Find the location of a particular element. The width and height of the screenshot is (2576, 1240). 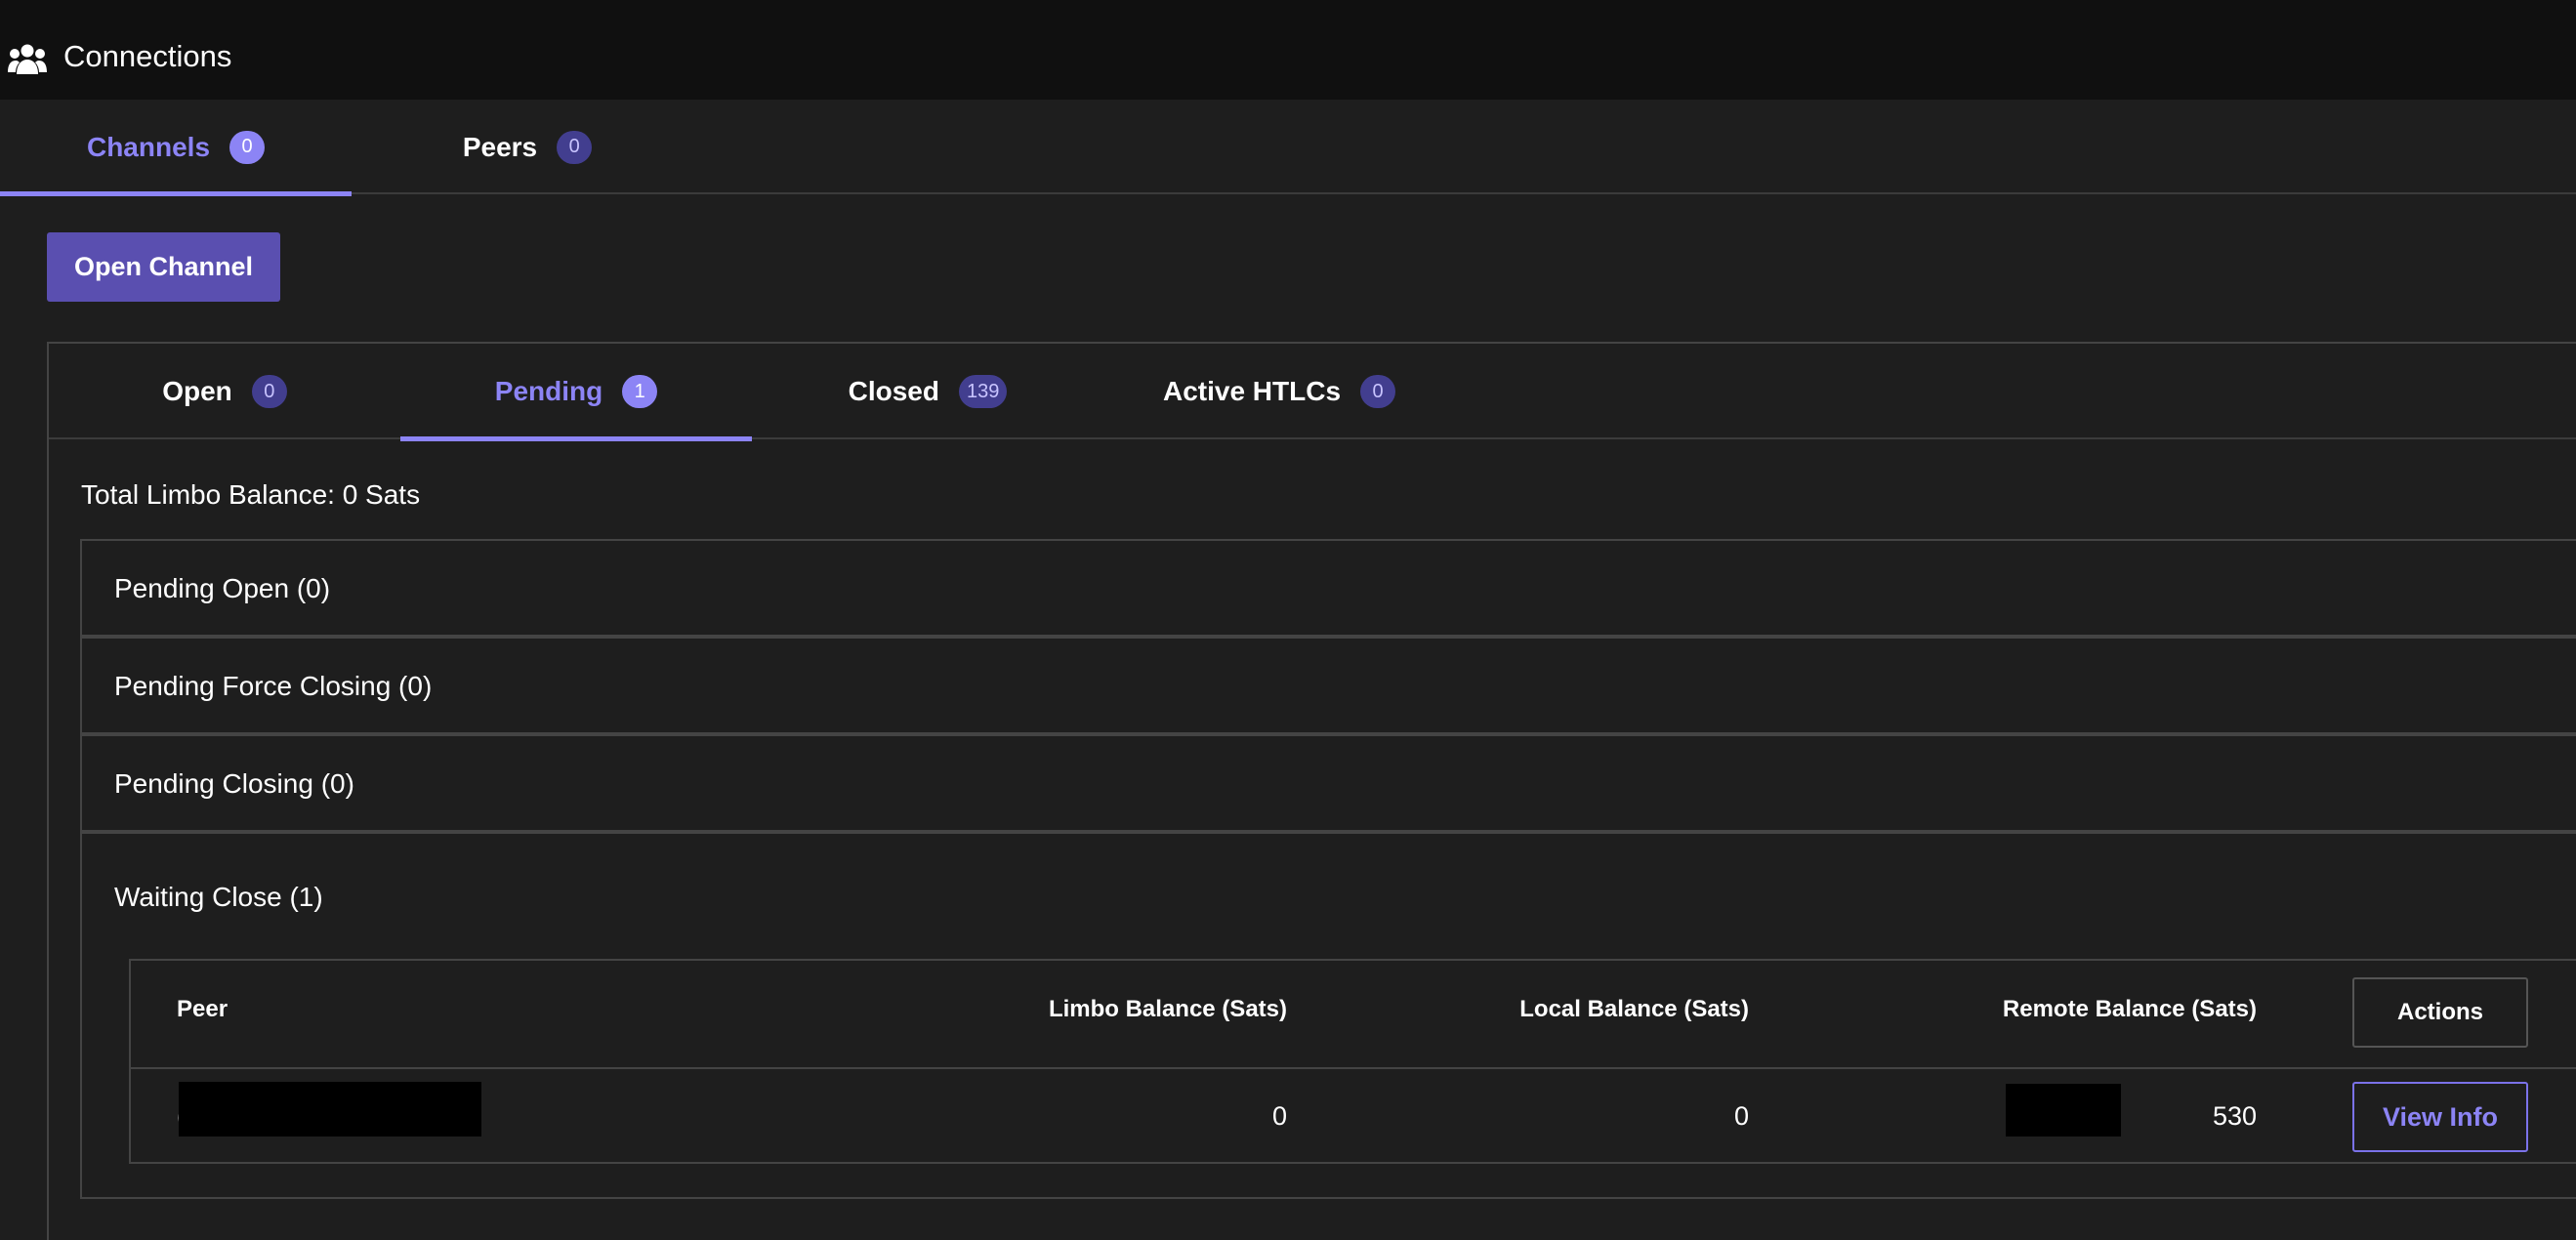

redacted-peer is located at coordinates (330, 1109).